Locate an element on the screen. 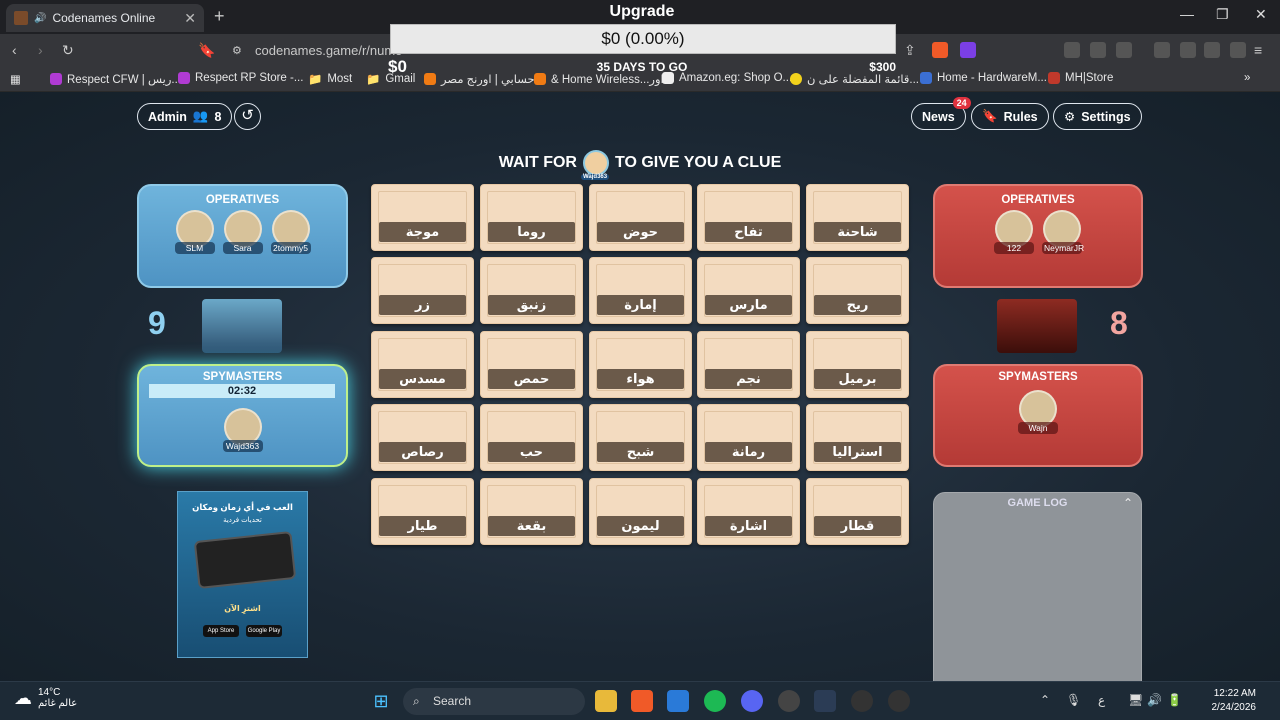 The width and height of the screenshot is (1280, 720). file-explorer-icon is located at coordinates (606, 701).